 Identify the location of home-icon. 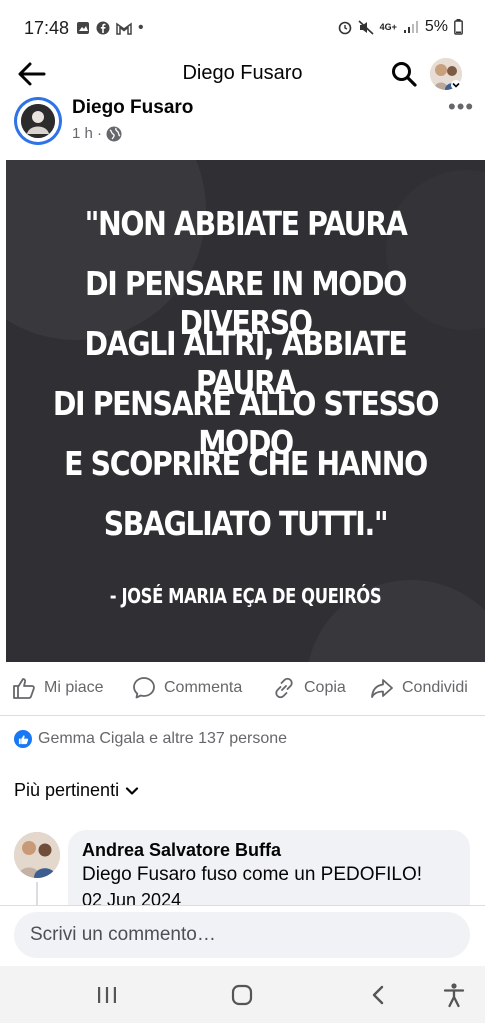
(242, 995).